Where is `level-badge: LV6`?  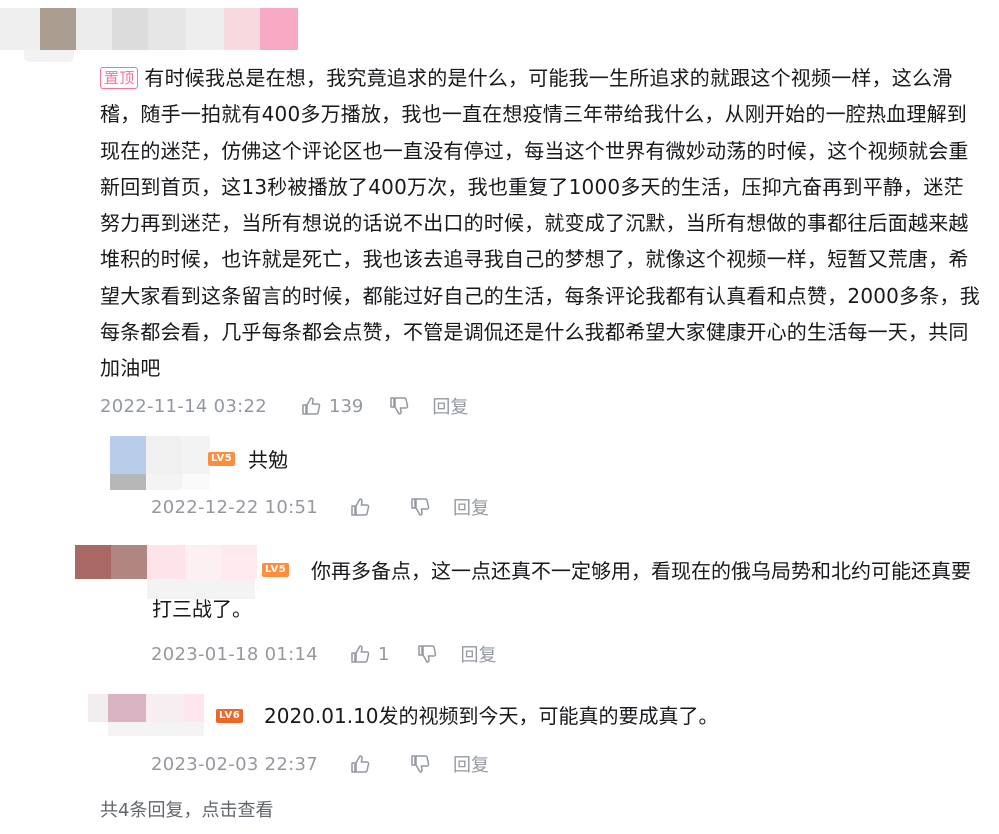 level-badge: LV6 is located at coordinates (230, 716).